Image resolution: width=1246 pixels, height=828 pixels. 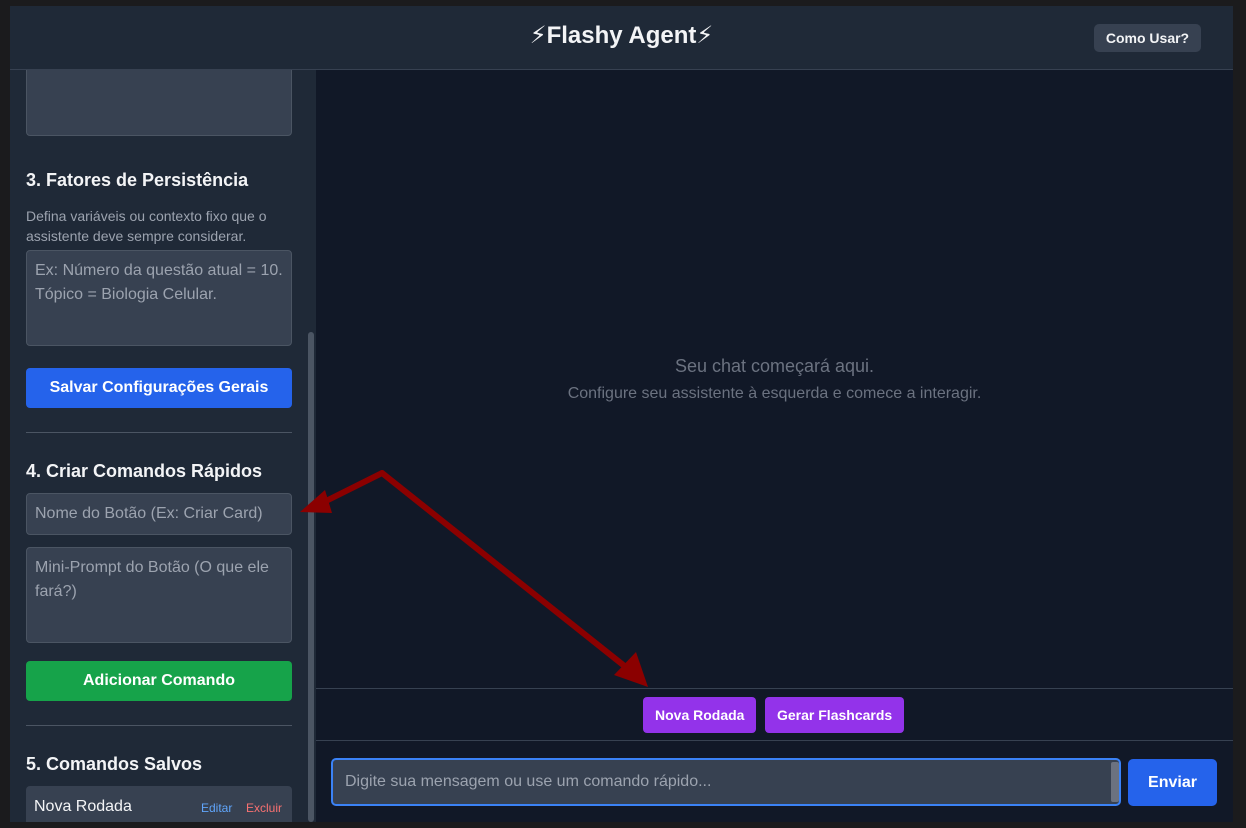 What do you see at coordinates (159, 388) in the screenshot?
I see `save-general-settings-button: Salvar Configurações Gerais` at bounding box center [159, 388].